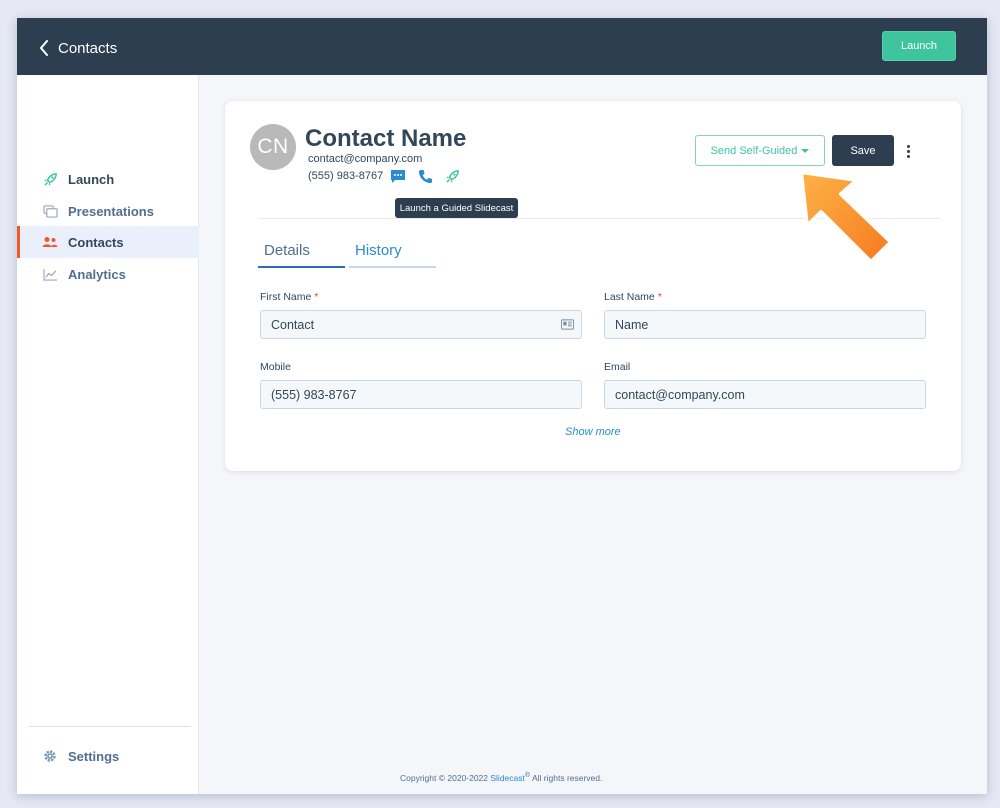  What do you see at coordinates (365, 159) in the screenshot?
I see `contact-email: contact@company.com` at bounding box center [365, 159].